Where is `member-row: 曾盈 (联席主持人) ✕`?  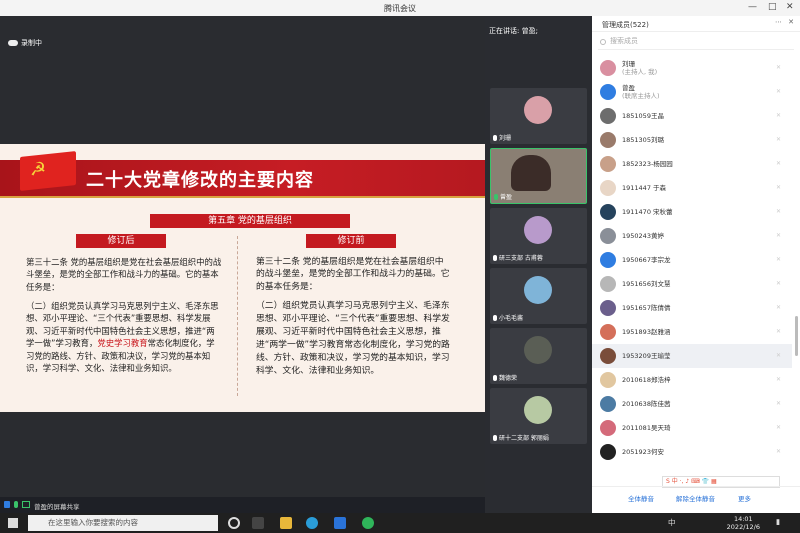 member-row: 曾盈 (联席主持人) ✕ is located at coordinates (692, 92).